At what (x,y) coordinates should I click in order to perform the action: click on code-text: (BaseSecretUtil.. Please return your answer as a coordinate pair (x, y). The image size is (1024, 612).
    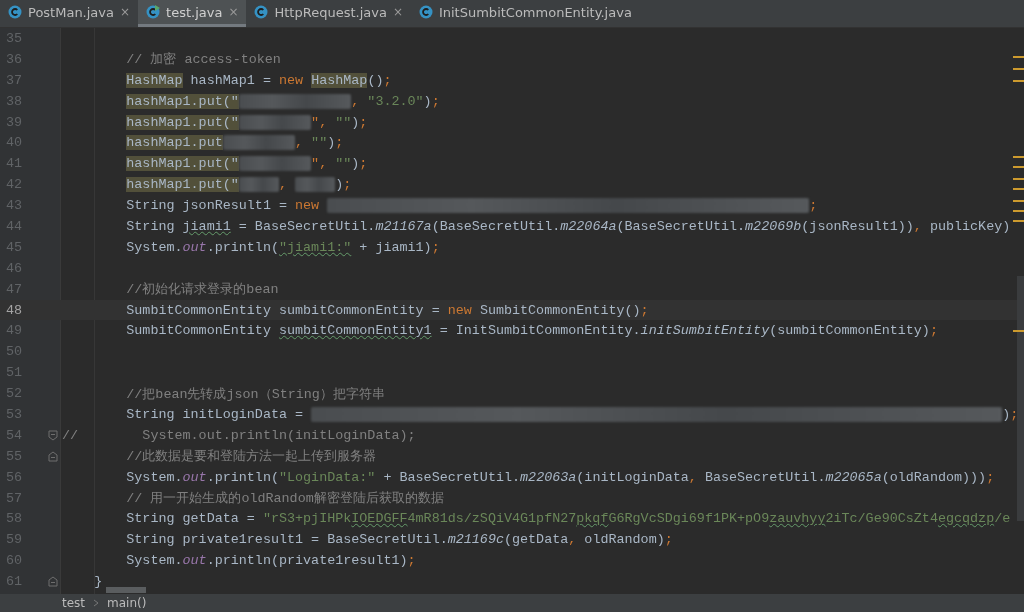
    Looking at the image, I should click on (496, 226).